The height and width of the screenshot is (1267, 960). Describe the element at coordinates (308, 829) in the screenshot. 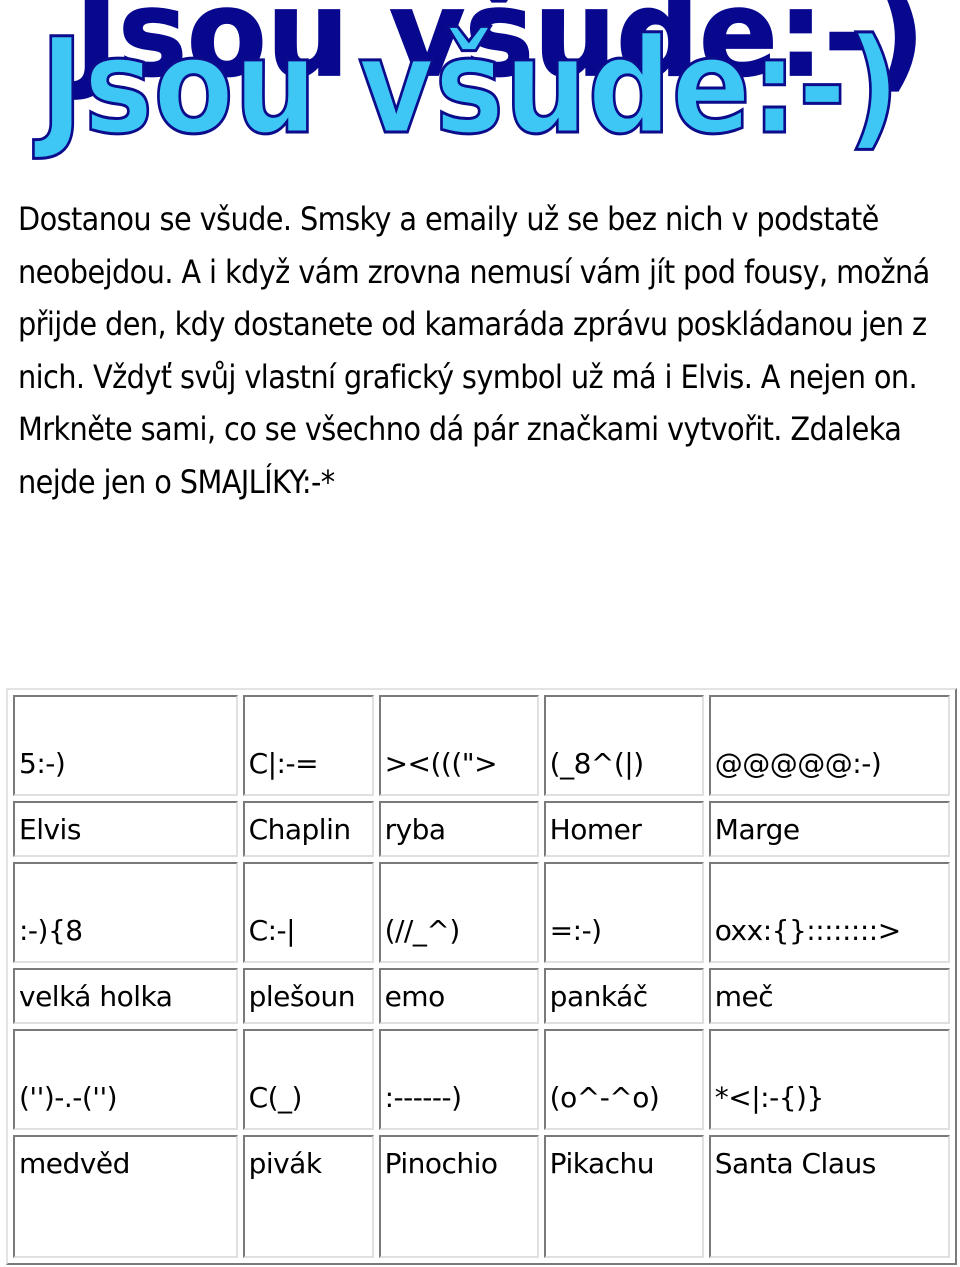

I see `smiley-name: Chaplin` at that location.